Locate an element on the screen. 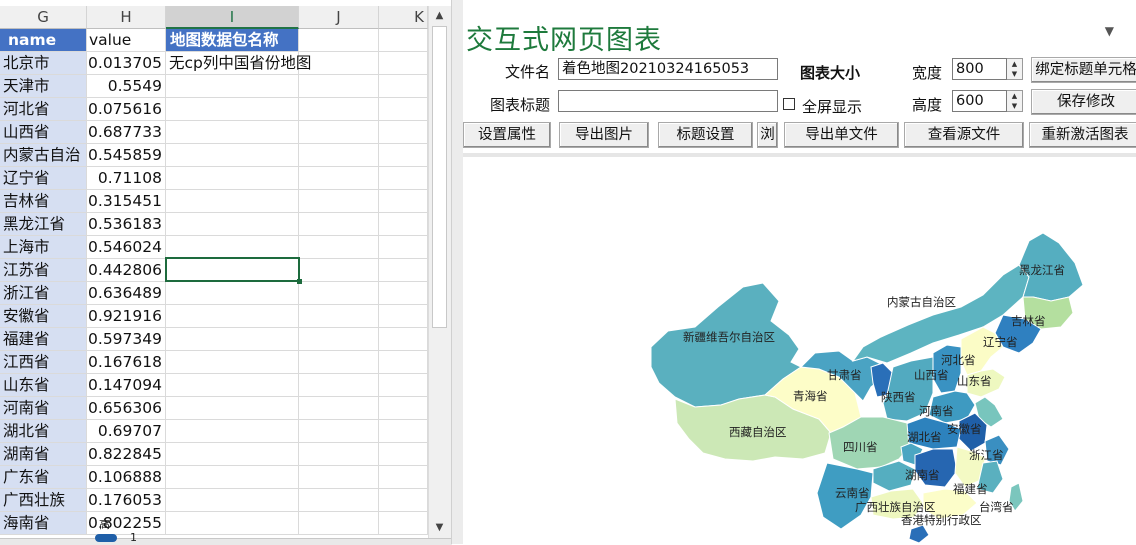  table-row-name-cell: 山西省 is located at coordinates (43, 132).